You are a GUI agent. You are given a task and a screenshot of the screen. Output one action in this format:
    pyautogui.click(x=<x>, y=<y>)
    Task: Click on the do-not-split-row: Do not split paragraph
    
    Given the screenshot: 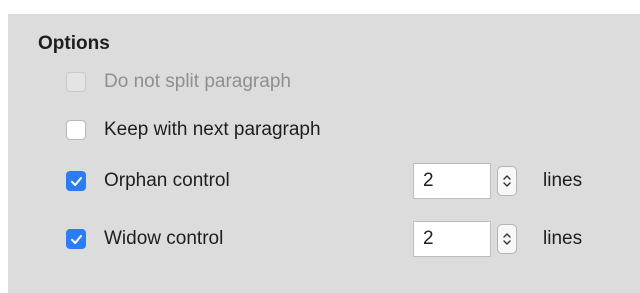 What is the action you would take?
    pyautogui.click(x=178, y=82)
    